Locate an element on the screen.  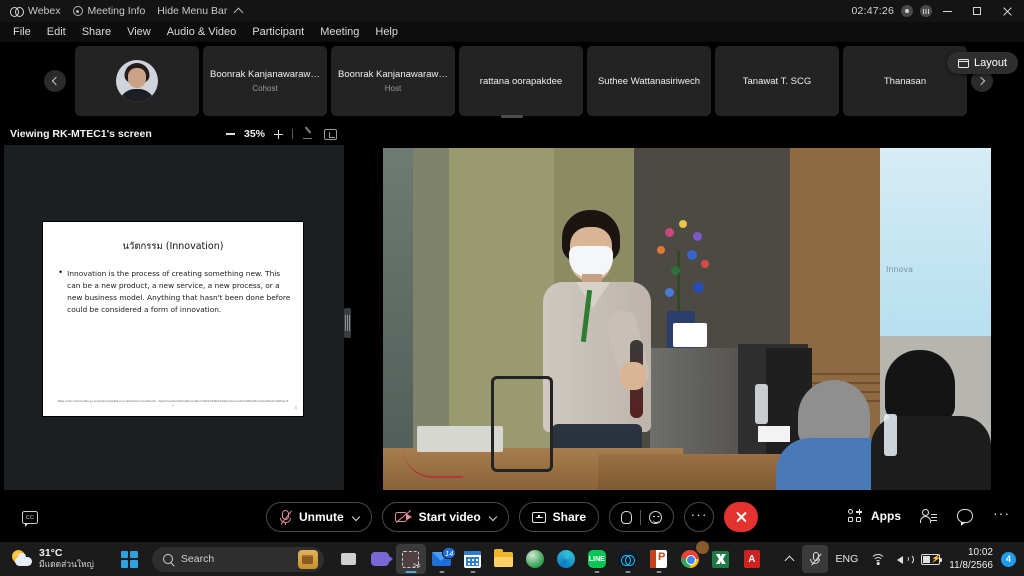
clock: 10:02 11/8/2566 is located at coordinates (972, 559).